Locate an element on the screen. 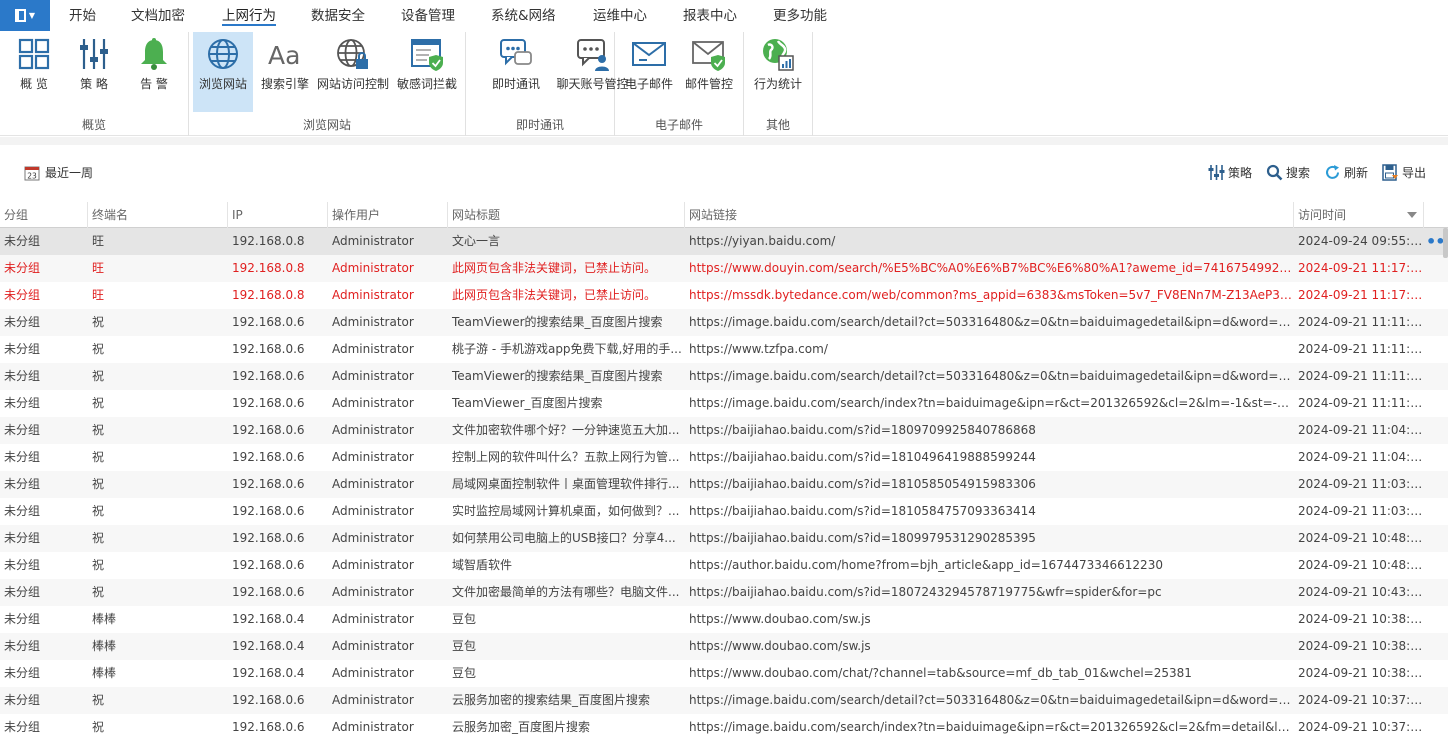 This screenshot has width=1448, height=741. column-header-6: 访问时间 is located at coordinates (1359, 215).